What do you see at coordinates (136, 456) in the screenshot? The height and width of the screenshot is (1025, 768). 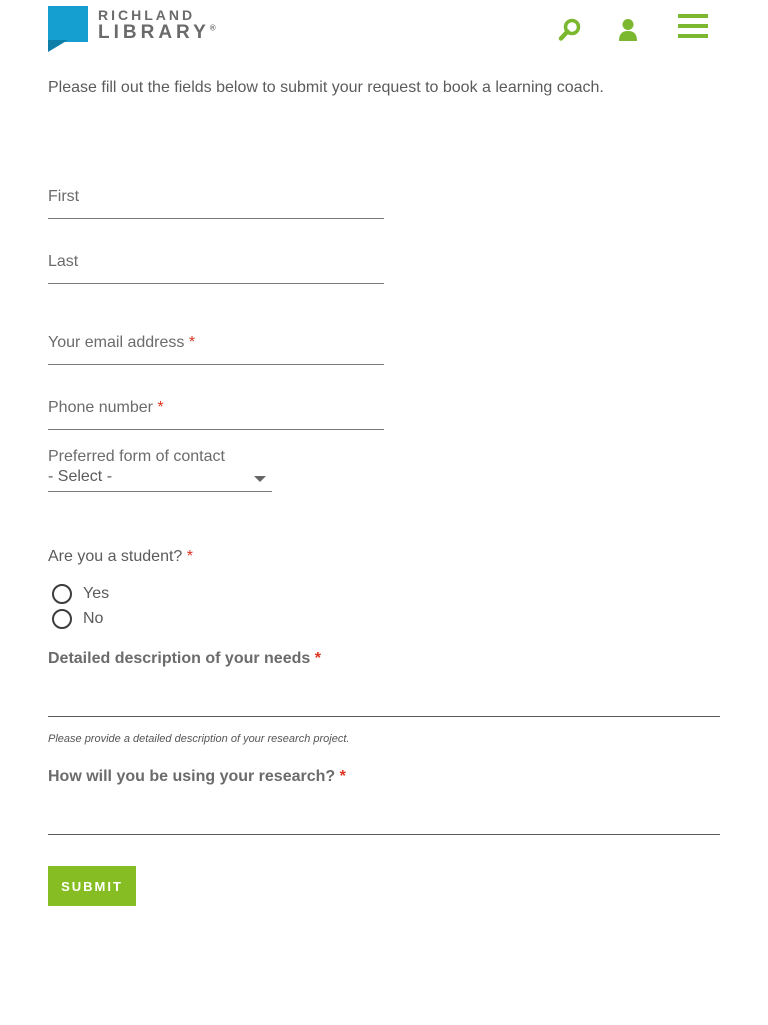 I see `preferred-contact-label: Preferred form of contact` at bounding box center [136, 456].